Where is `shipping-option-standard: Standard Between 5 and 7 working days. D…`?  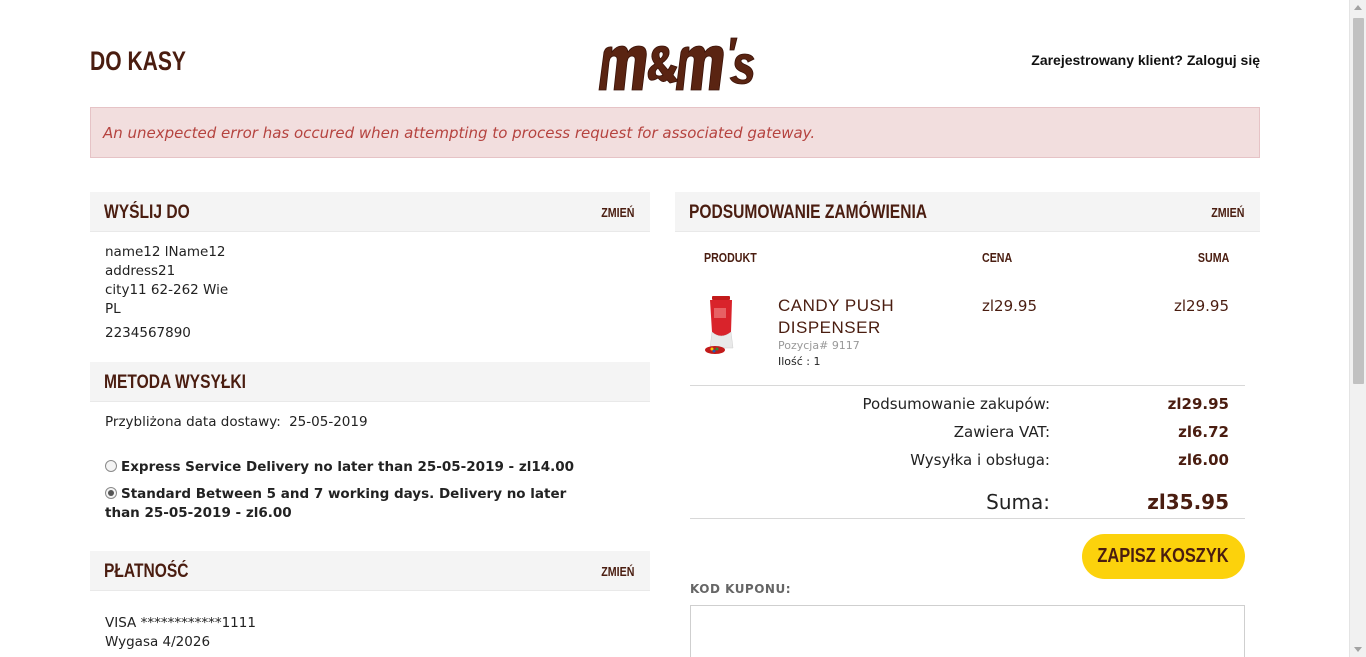 shipping-option-standard: Standard Between 5 and 7 working days. D… is located at coordinates (350, 504).